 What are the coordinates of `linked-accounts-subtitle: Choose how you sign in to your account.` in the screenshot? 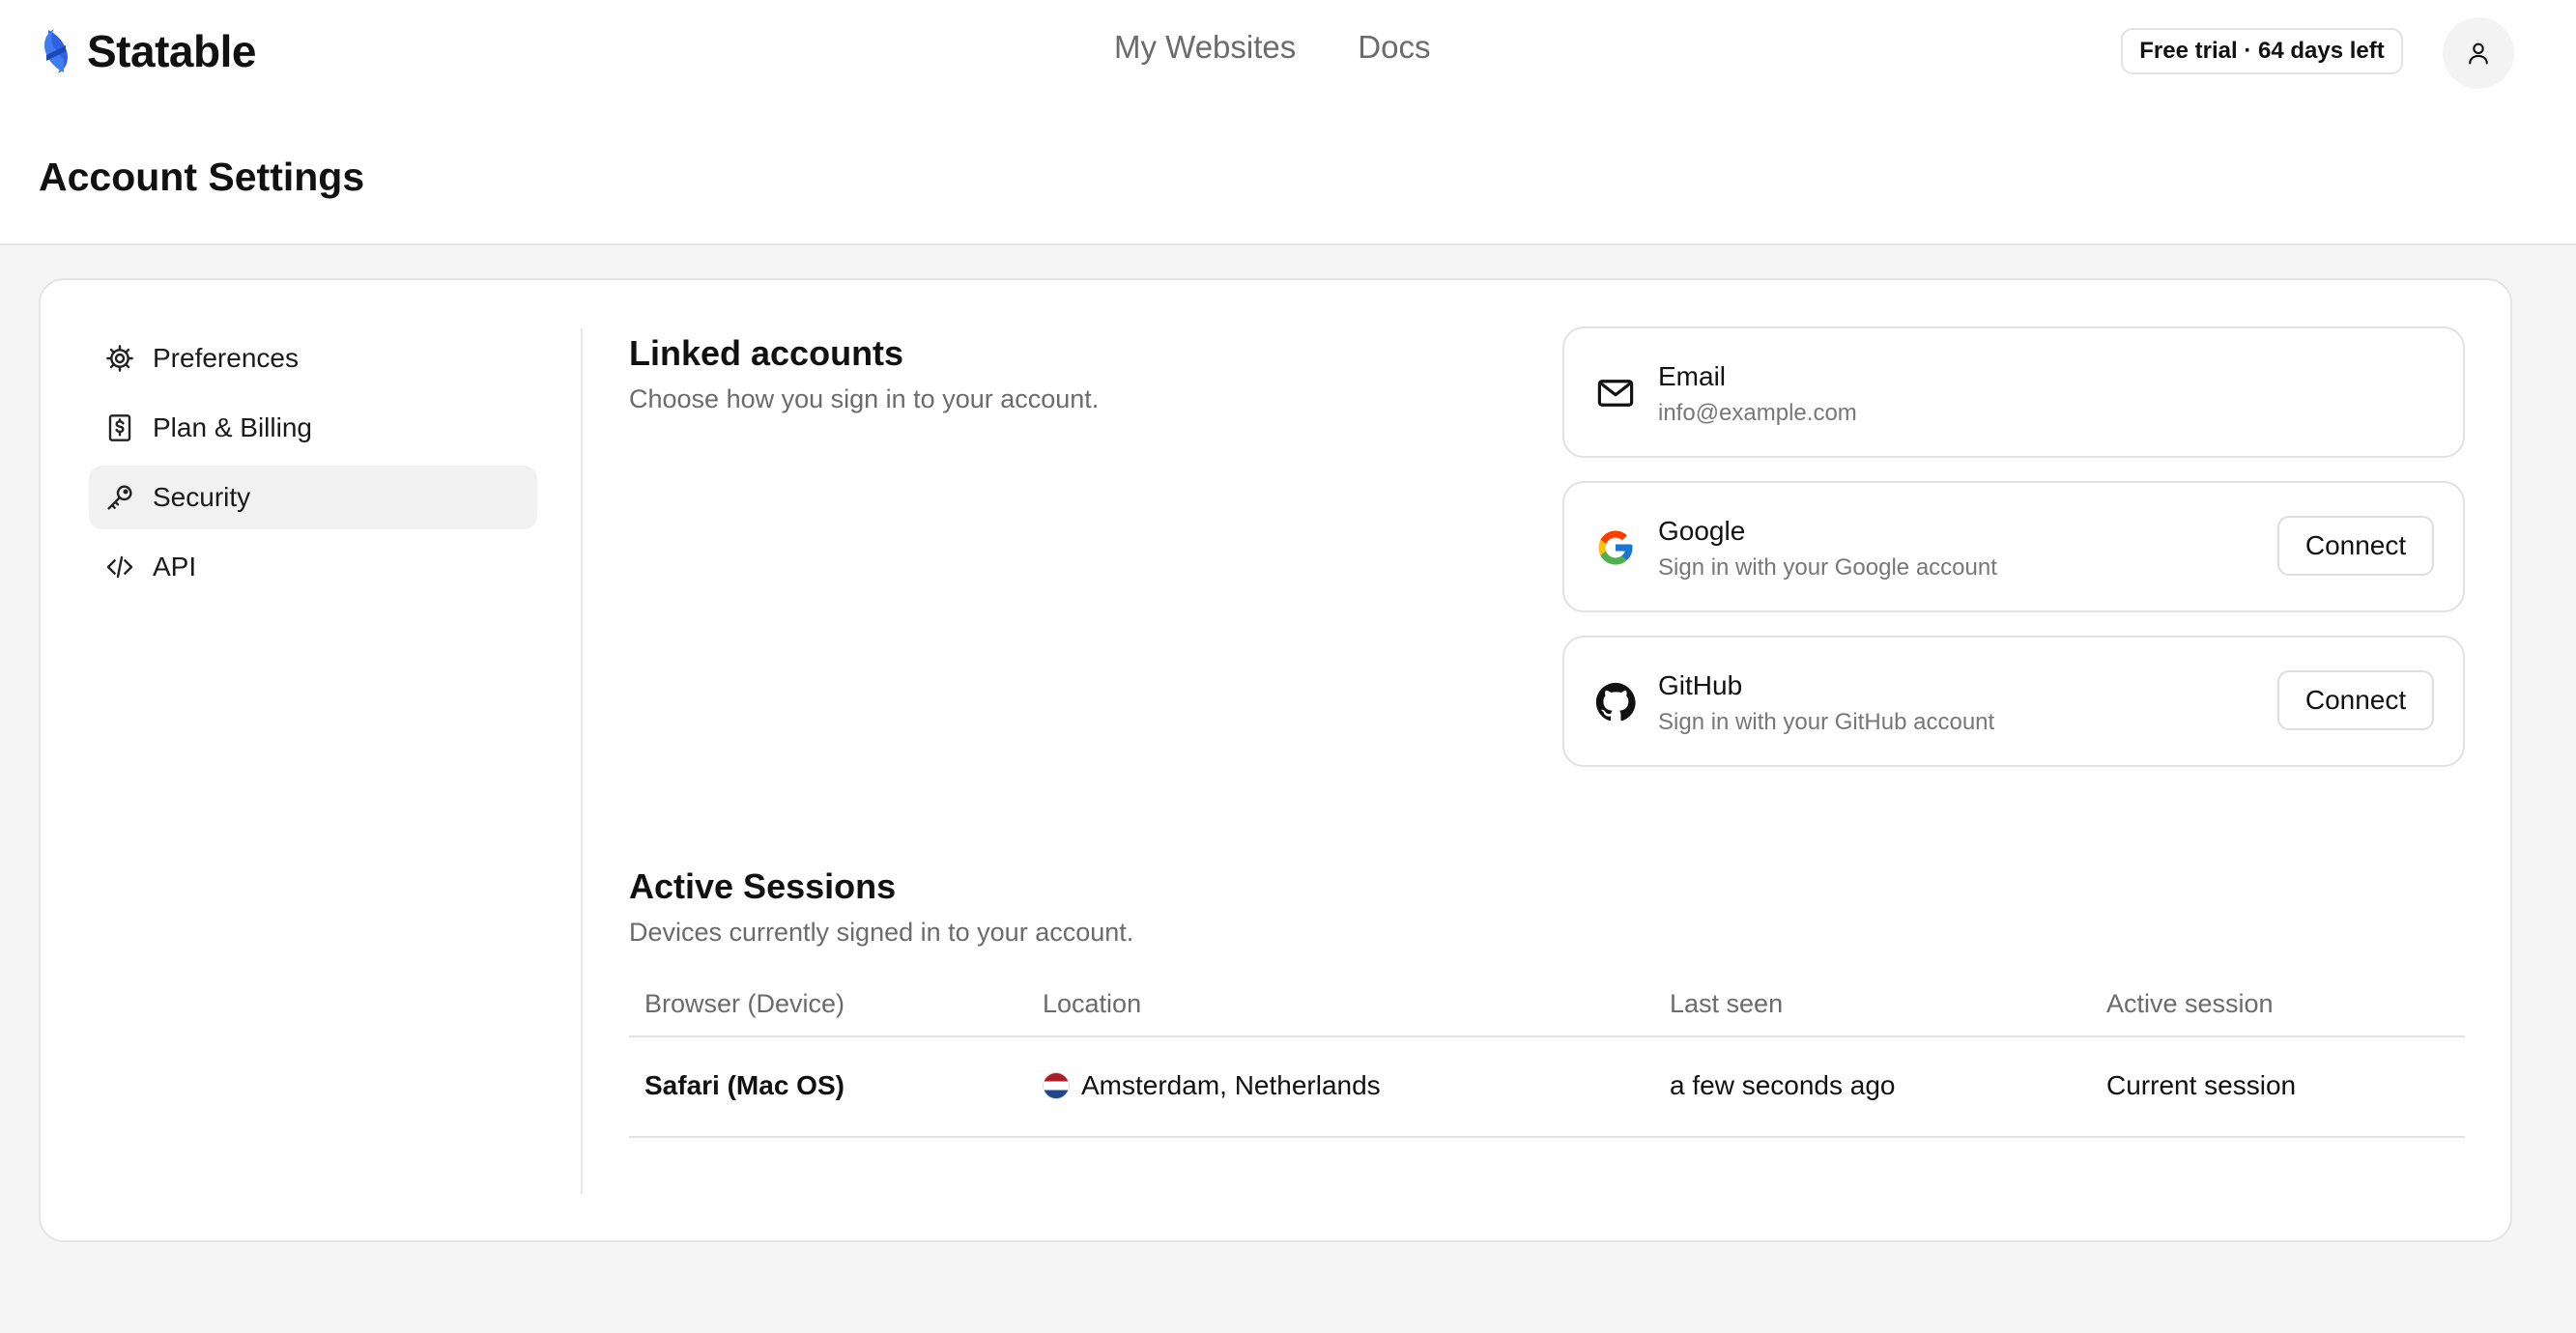 It's located at (865, 398).